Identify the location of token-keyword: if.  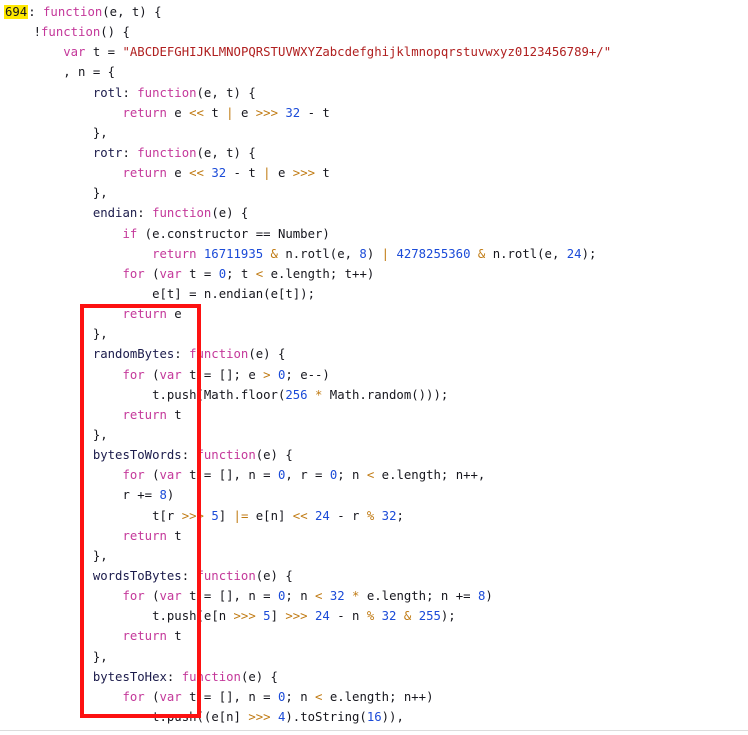
(130, 233).